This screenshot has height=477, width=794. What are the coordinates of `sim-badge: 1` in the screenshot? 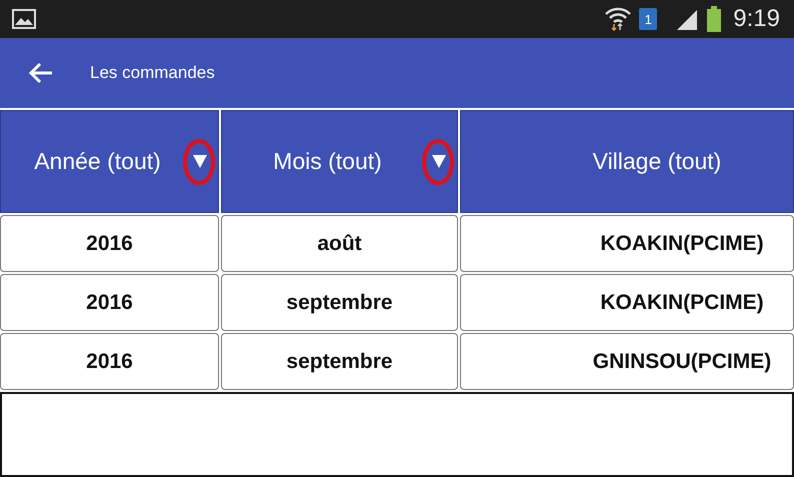 It's located at (648, 19).